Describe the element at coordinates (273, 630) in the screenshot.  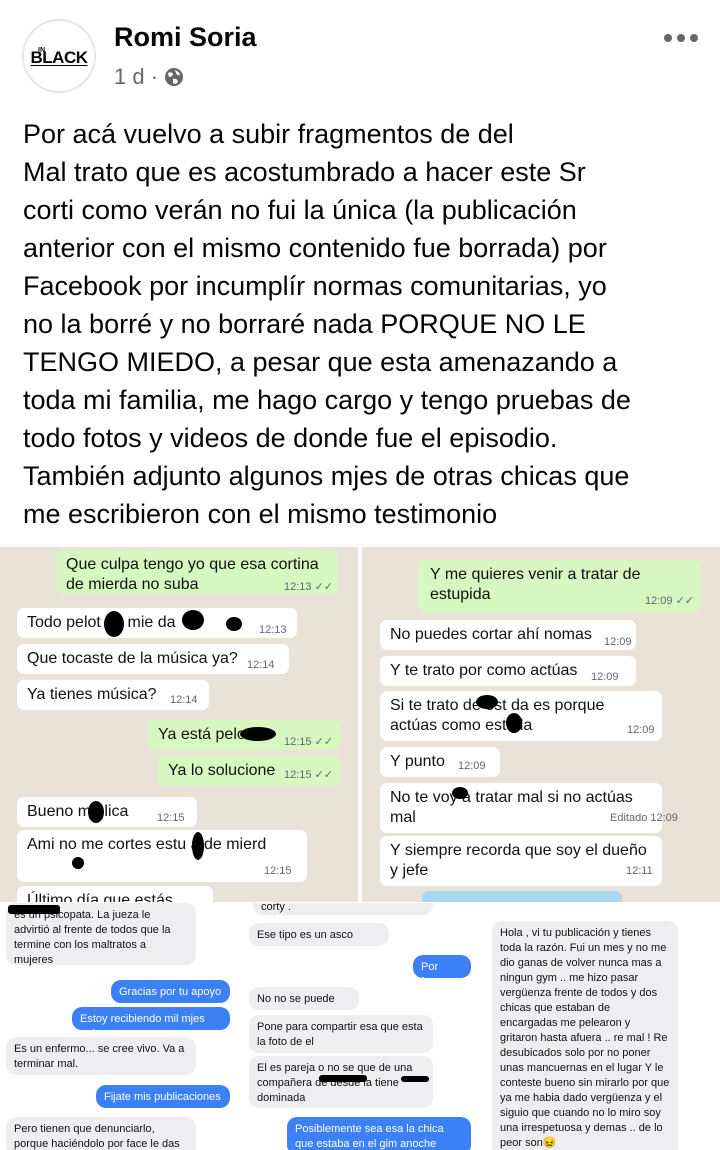
I see `chat-time: 12:13` at that location.